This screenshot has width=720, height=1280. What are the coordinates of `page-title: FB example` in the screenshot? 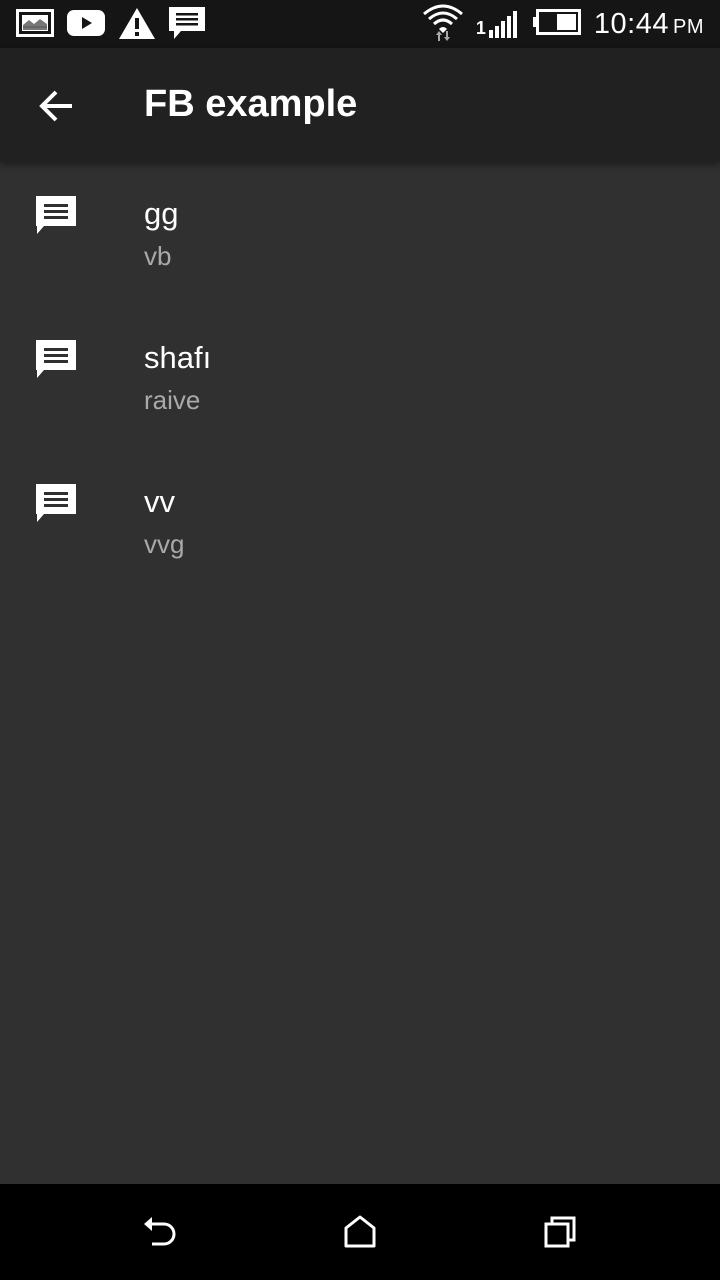 It's located at (251, 104).